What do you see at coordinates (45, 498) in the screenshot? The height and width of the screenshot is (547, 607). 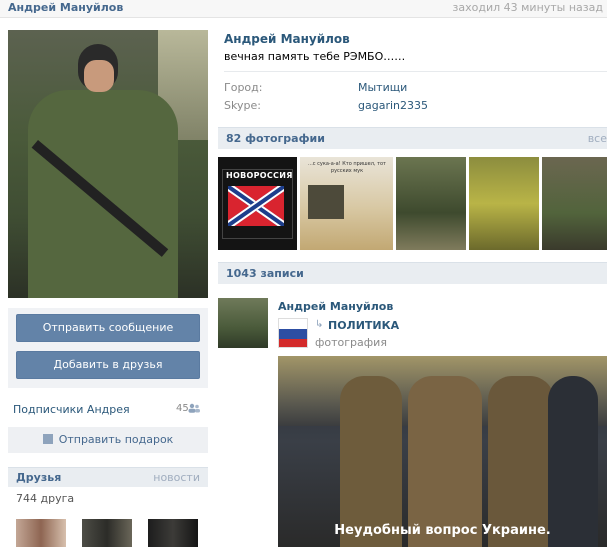 I see `friends-count: 744 друга` at bounding box center [45, 498].